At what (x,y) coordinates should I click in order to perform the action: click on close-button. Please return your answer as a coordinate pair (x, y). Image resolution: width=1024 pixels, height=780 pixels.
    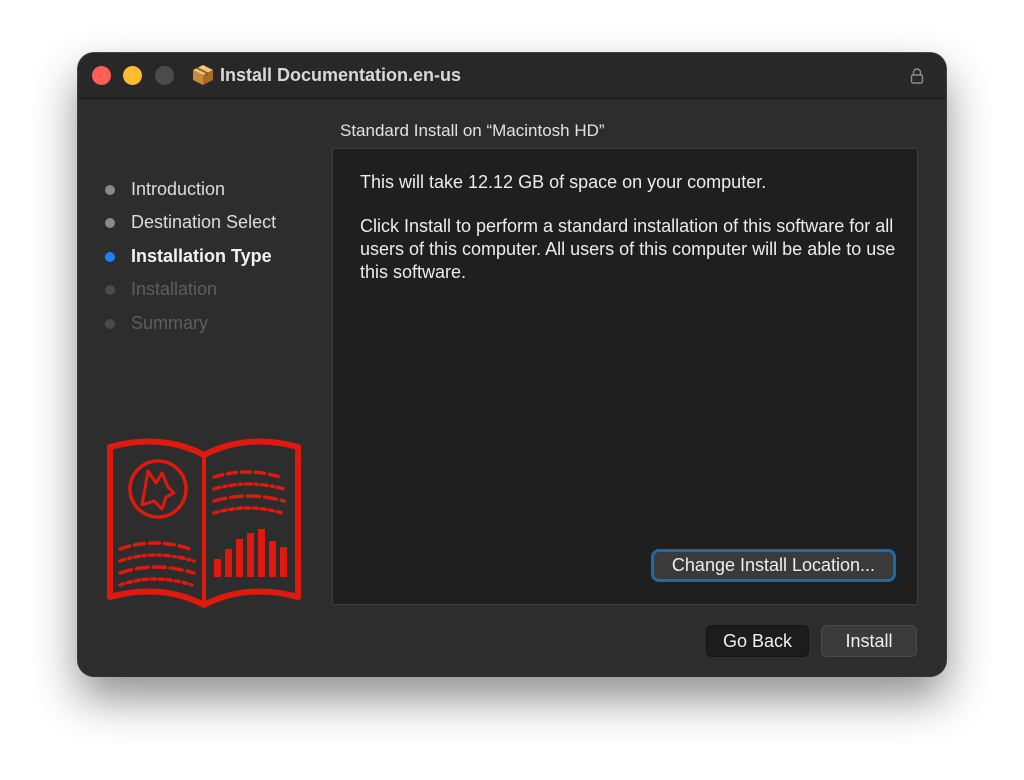
    Looking at the image, I should click on (101, 75).